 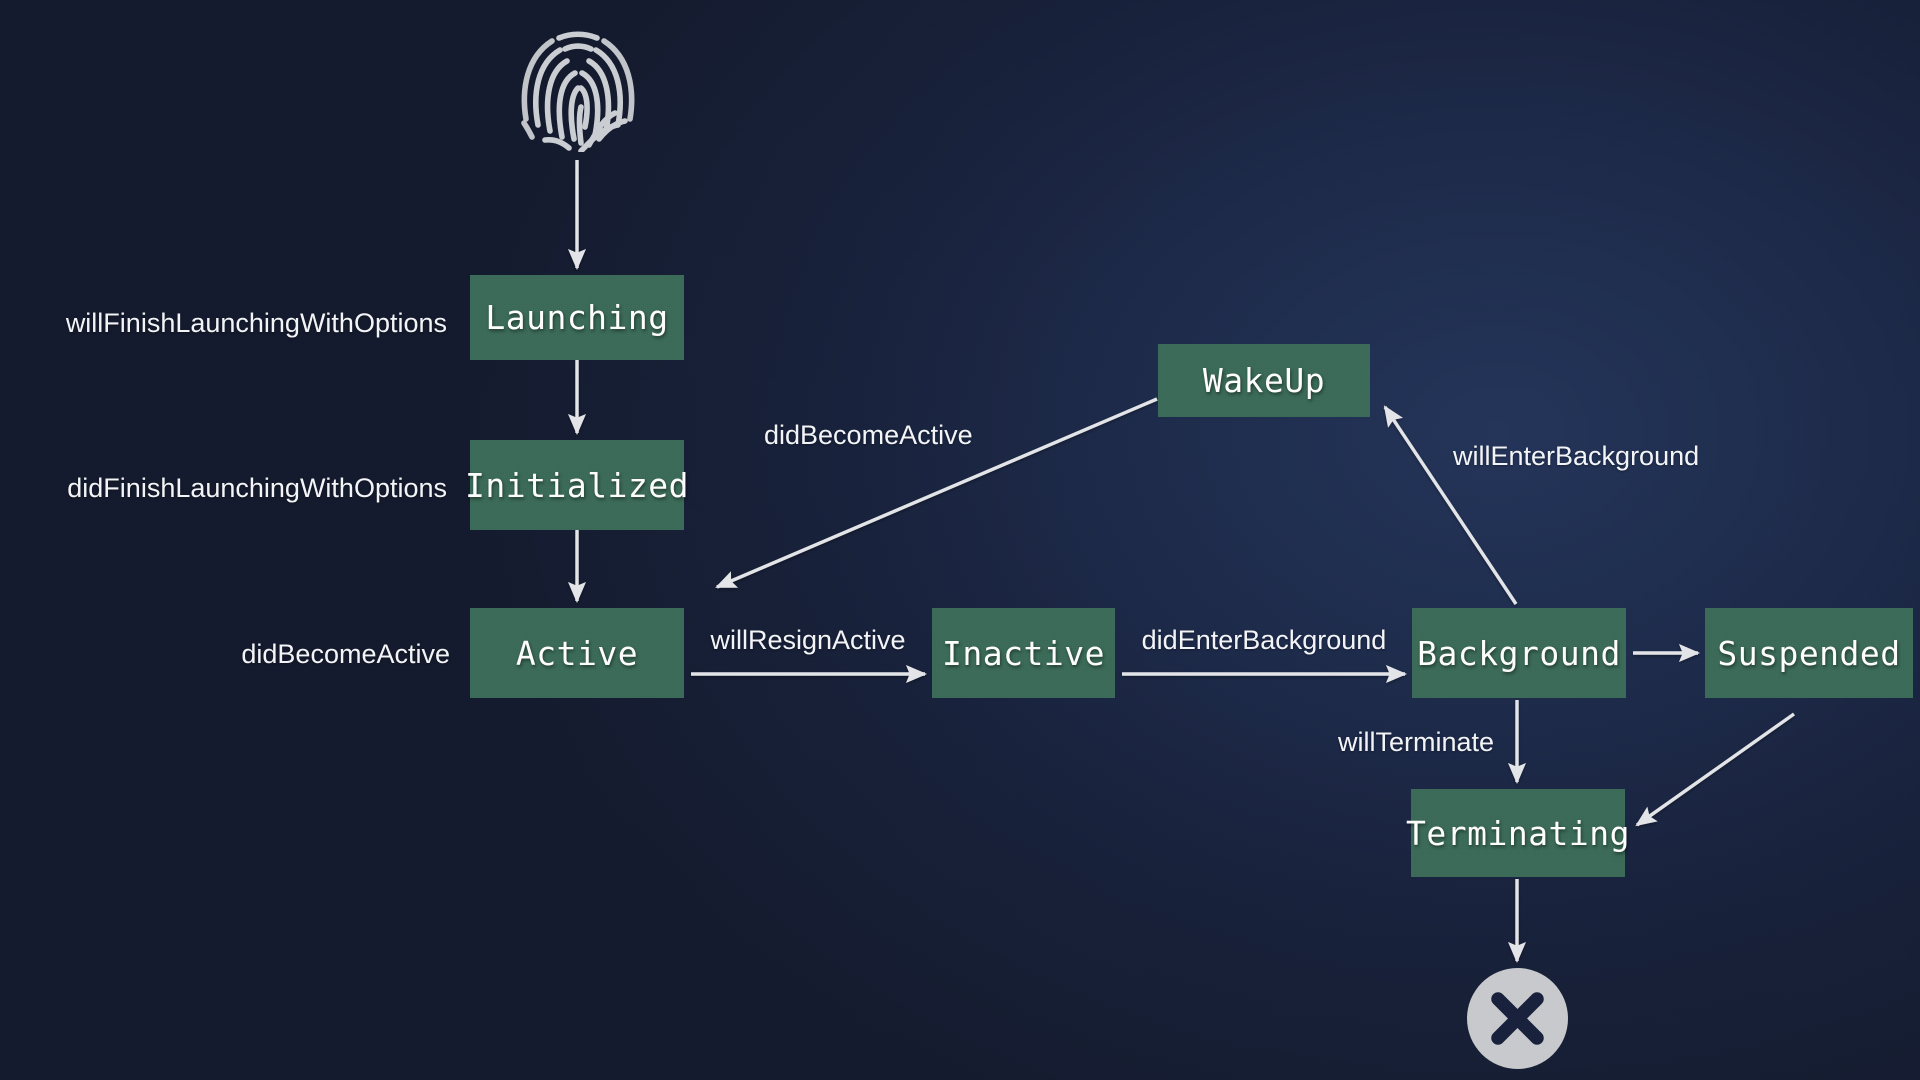 I want to click on node-wakeup-label: WakeUp, so click(x=1264, y=380).